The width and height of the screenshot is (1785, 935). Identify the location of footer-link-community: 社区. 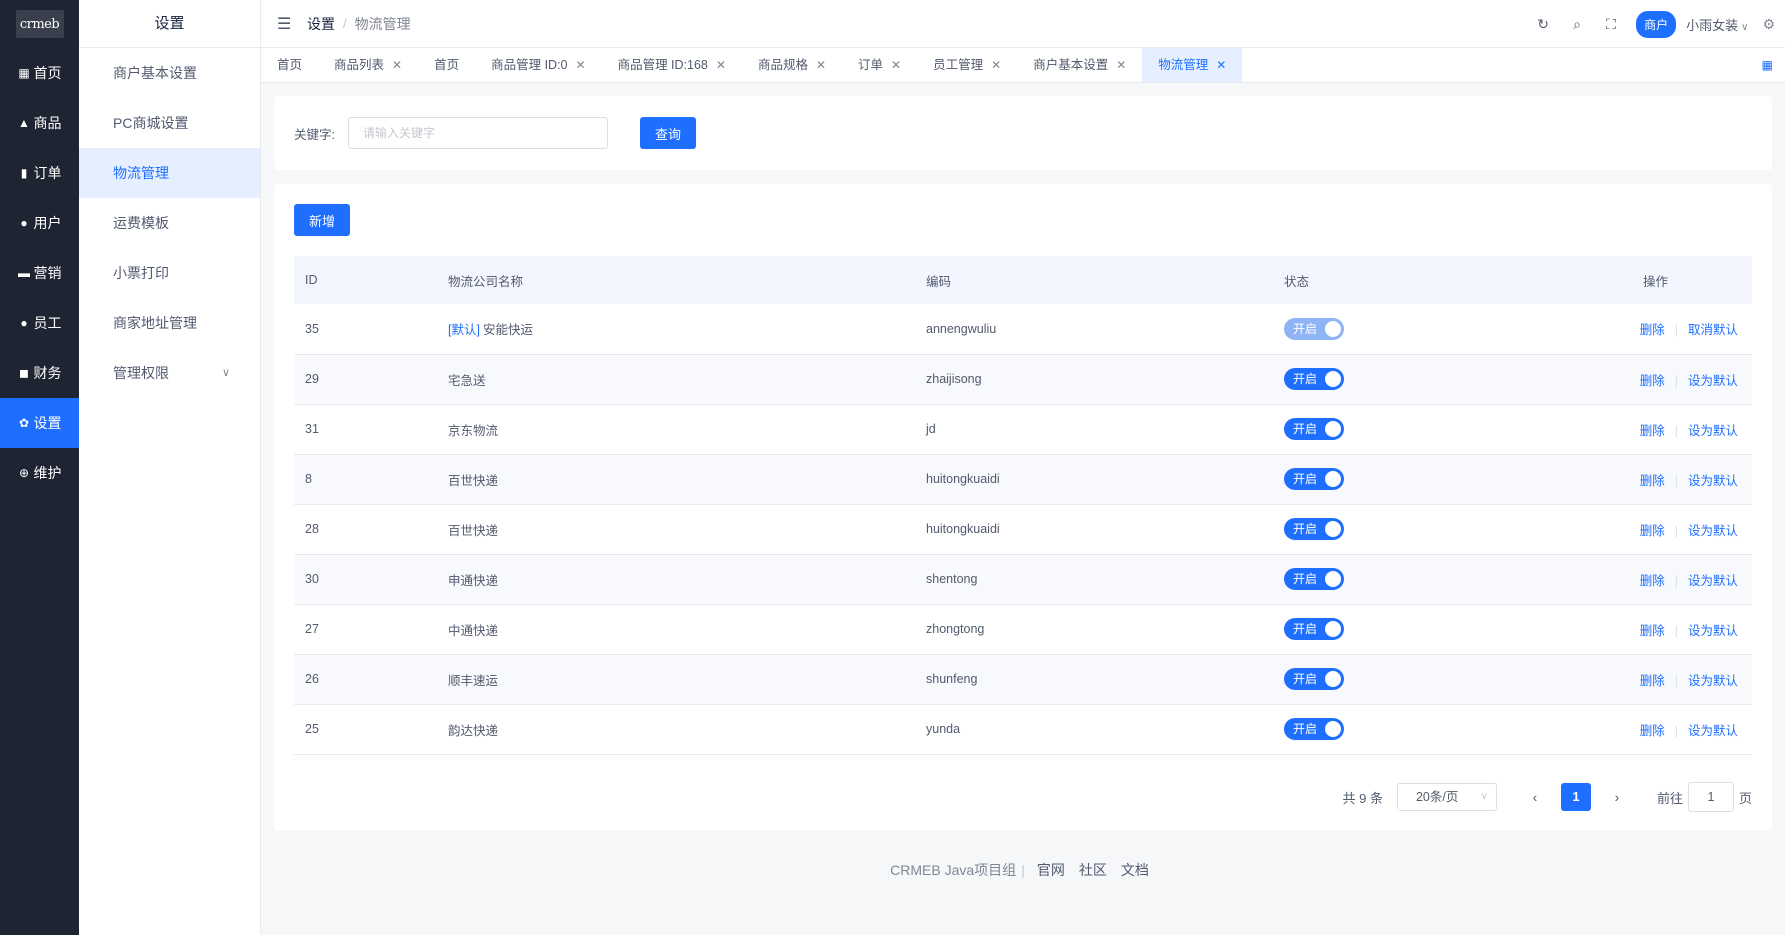
(1093, 870).